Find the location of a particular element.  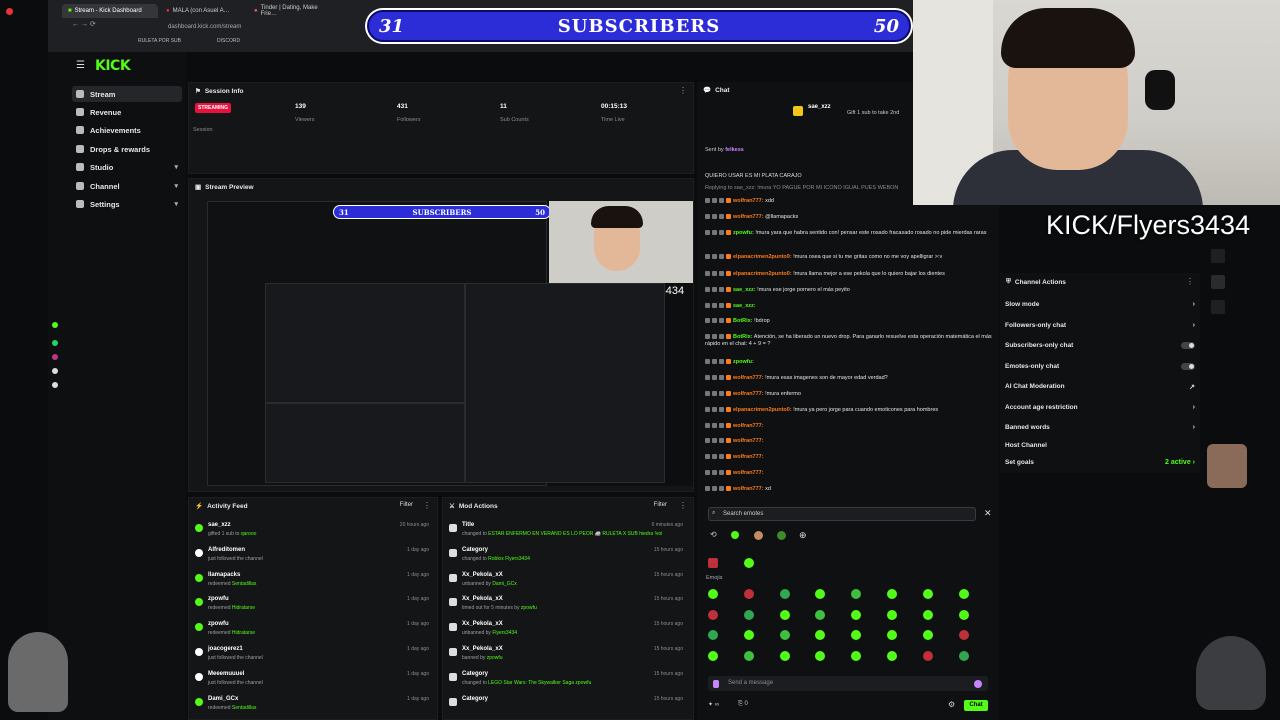

wrench-icon is located at coordinates (1218, 307).